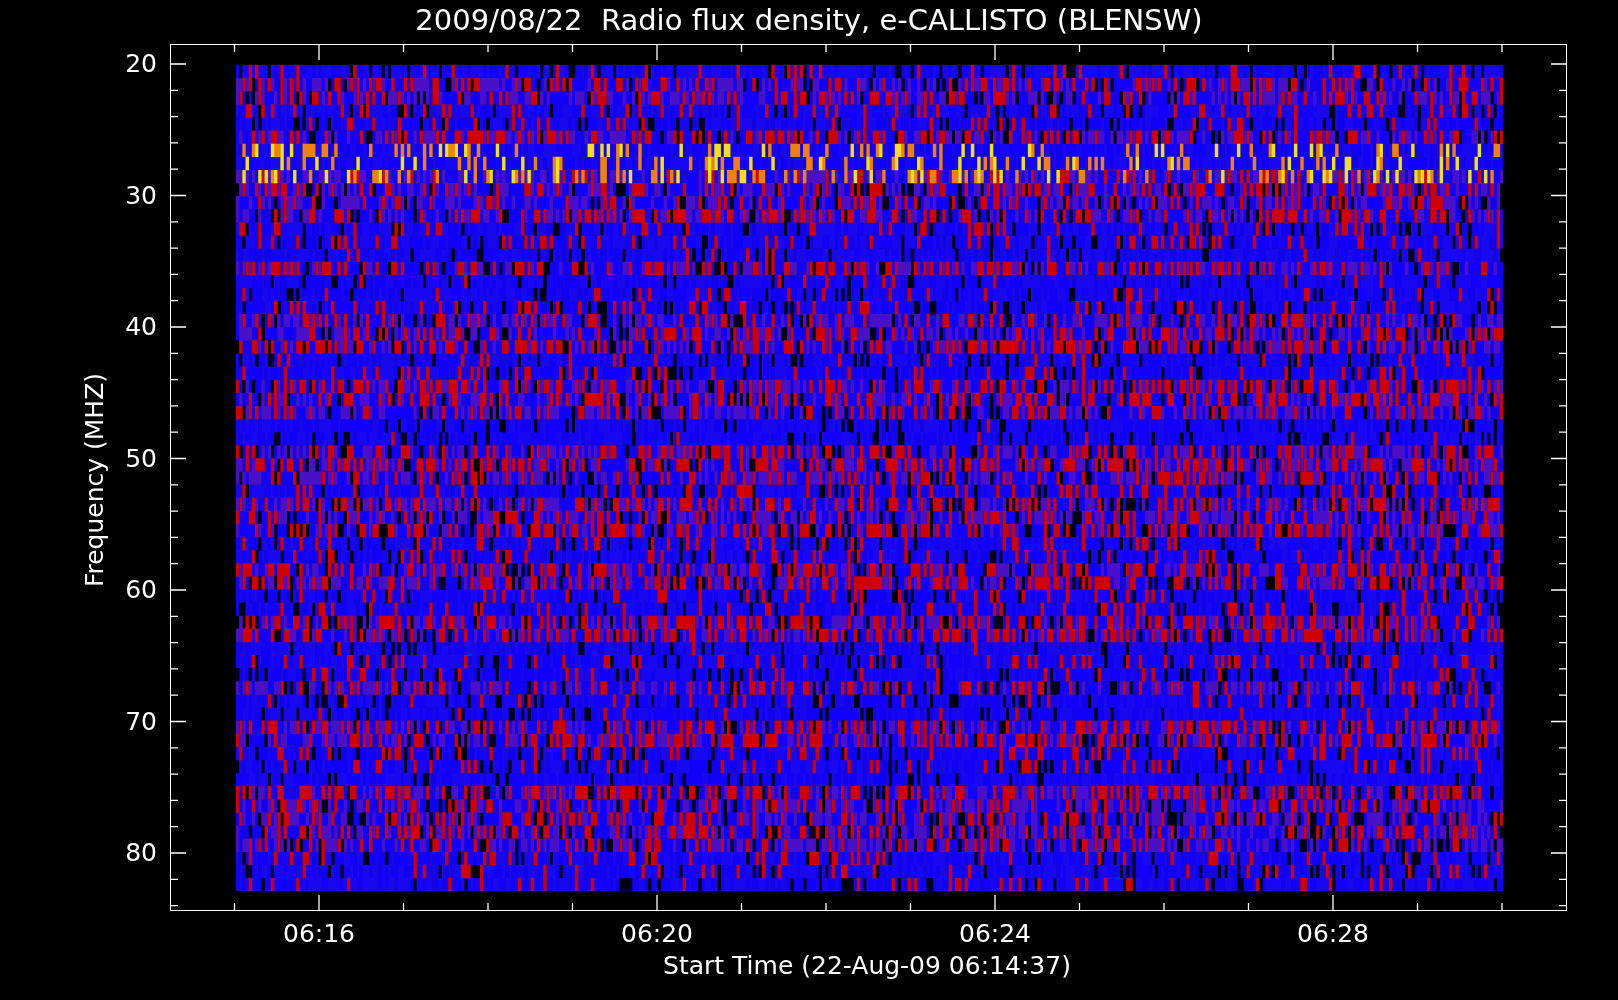 The height and width of the screenshot is (1000, 1618). Describe the element at coordinates (1333, 934) in the screenshot. I see `x-tick-label: 06:28` at that location.